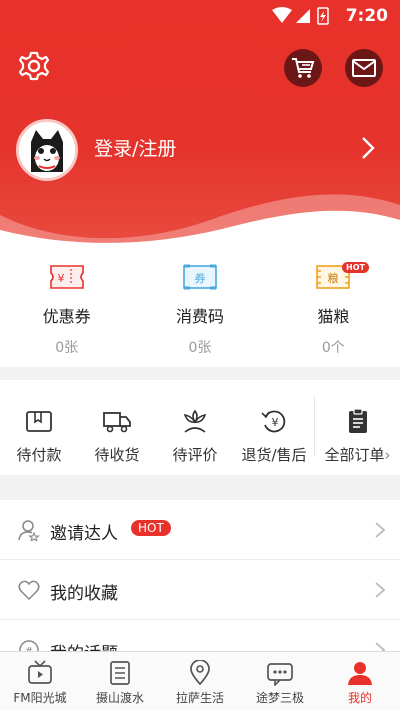 The image size is (400, 711). What do you see at coordinates (120, 673) in the screenshot?
I see `list-icon` at bounding box center [120, 673].